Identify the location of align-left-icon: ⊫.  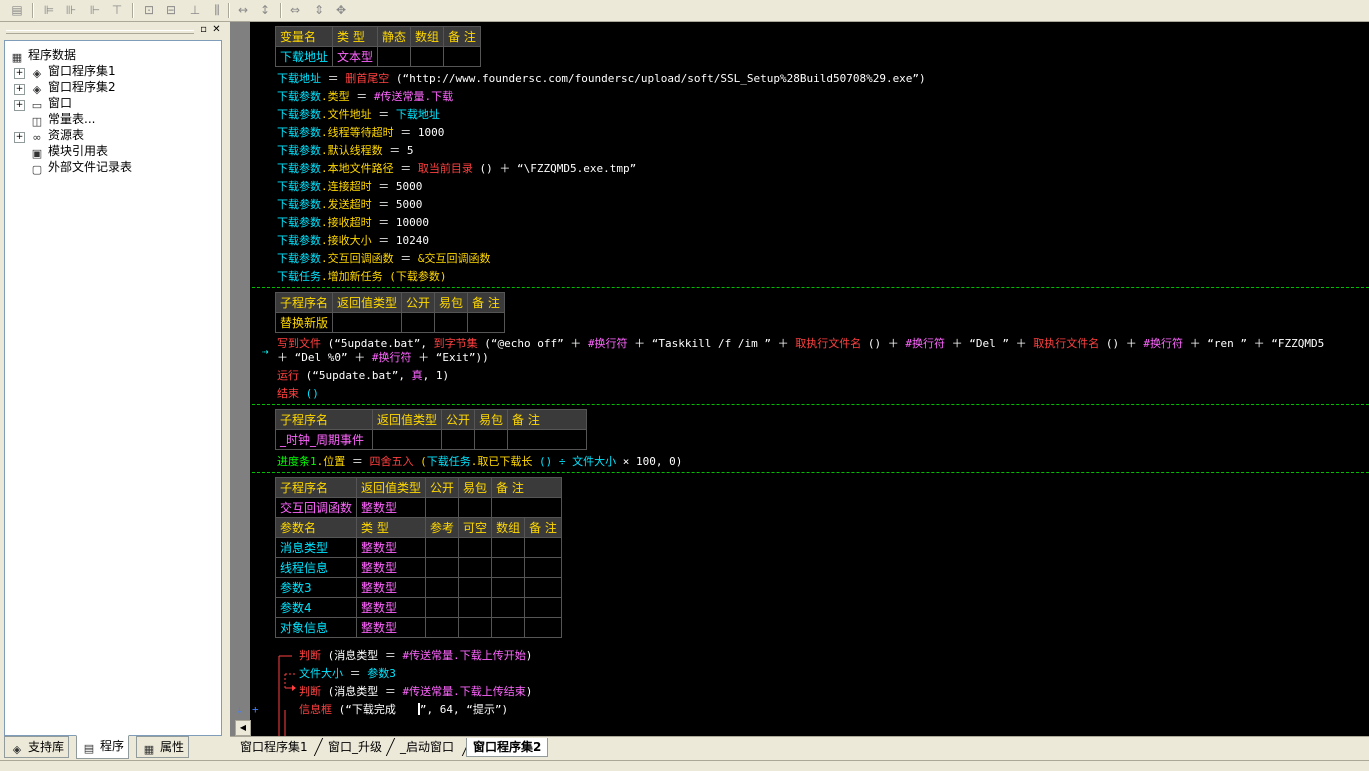
(49, 10).